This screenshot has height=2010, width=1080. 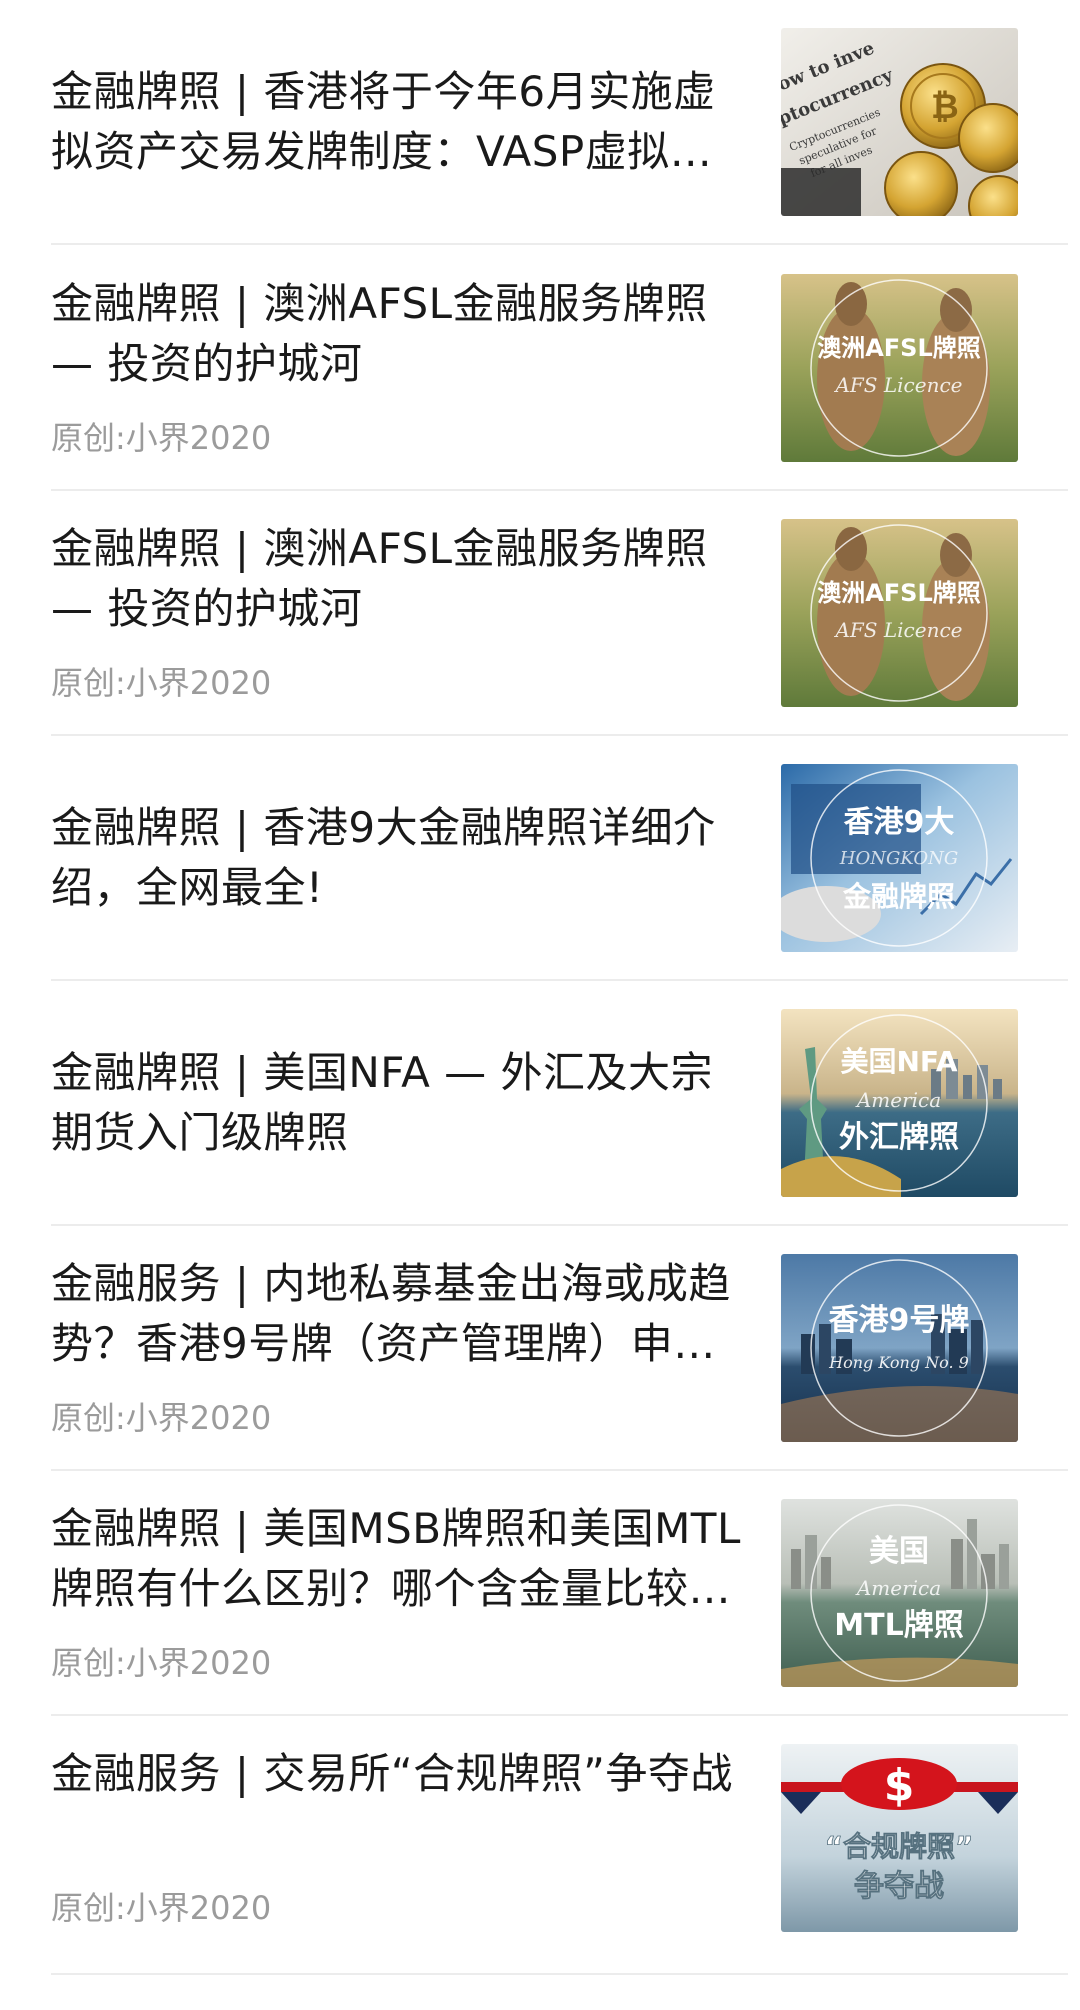 I want to click on new-york-skyline-image: 美国 America MTL牌照, so click(x=899, y=1593).